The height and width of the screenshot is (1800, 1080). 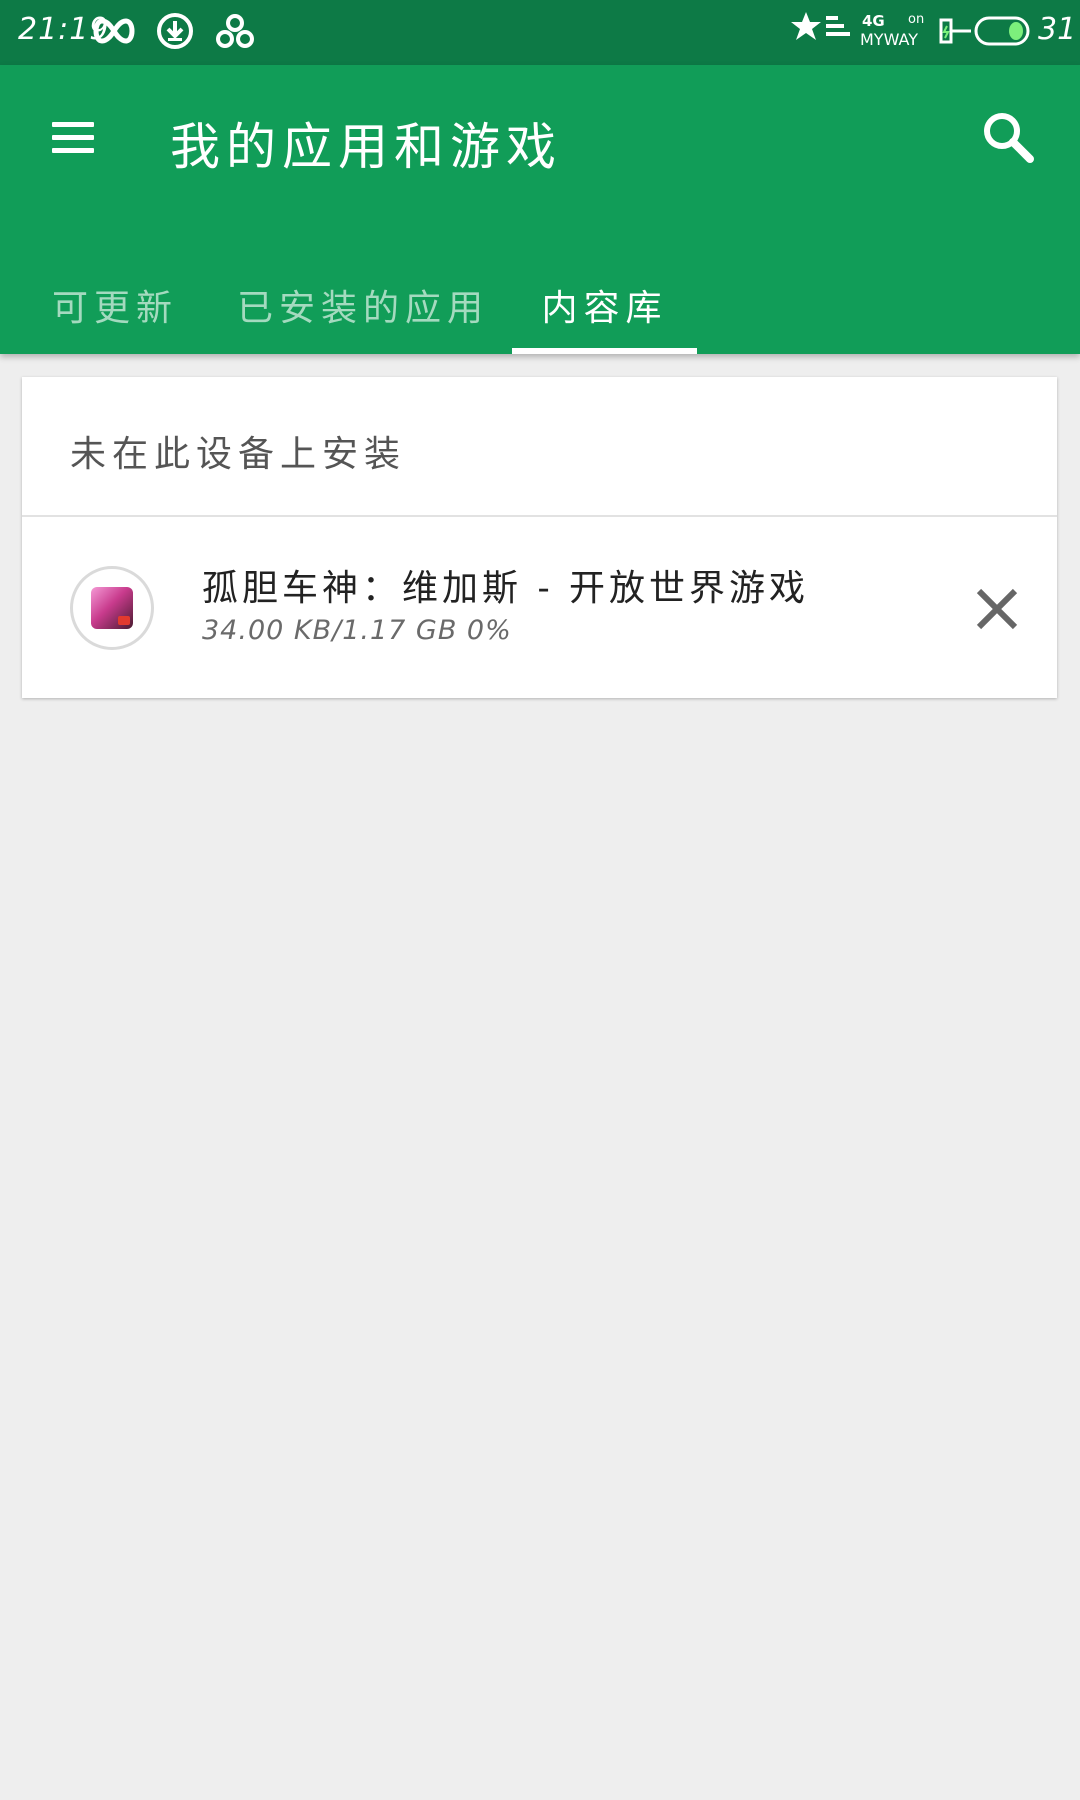 I want to click on carrier-name: MYWAY, so click(x=889, y=39).